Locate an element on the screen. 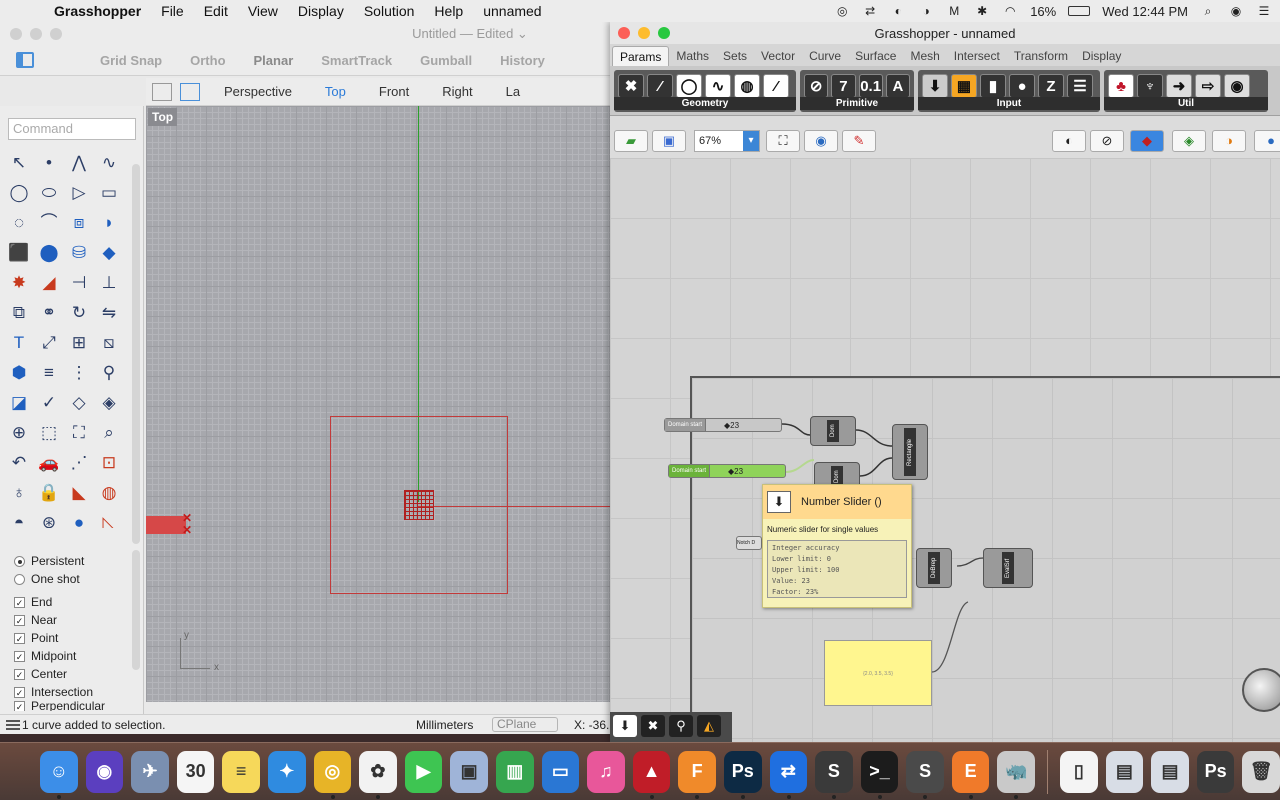  gumball-toggle: Gumball is located at coordinates (446, 60).